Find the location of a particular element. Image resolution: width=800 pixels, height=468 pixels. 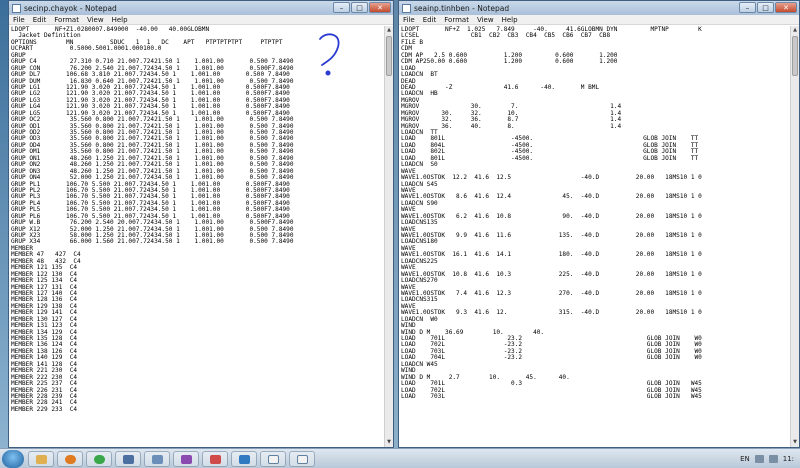

title-bar: secinp.chayok - Notepad – □ ✕ is located at coordinates (201, 8).